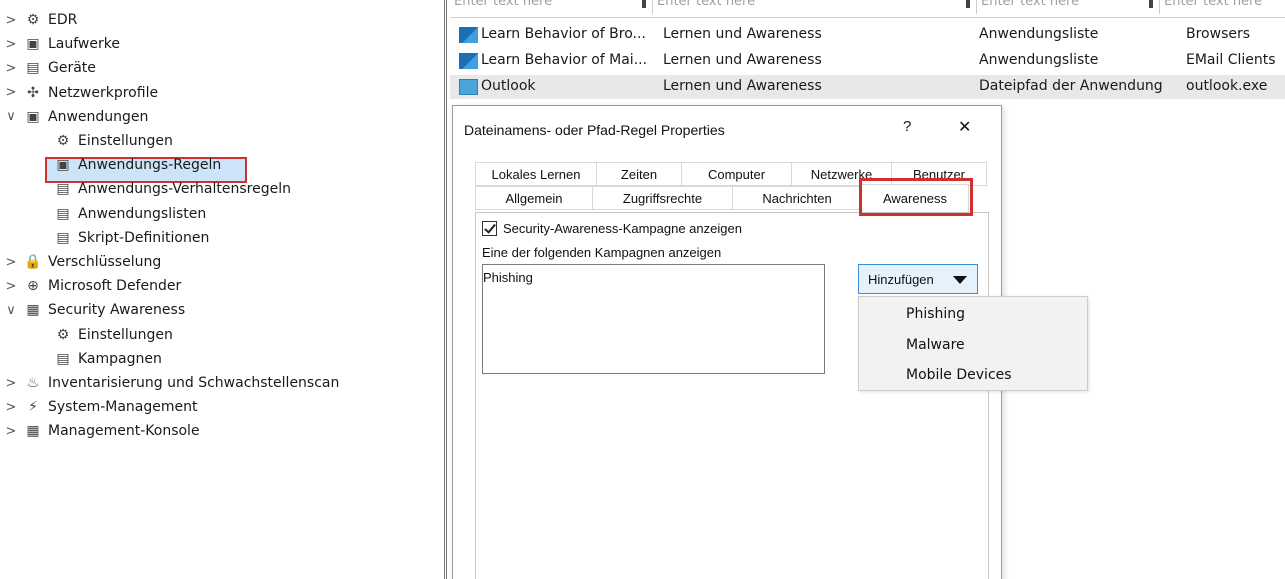 The width and height of the screenshot is (1285, 579). Describe the element at coordinates (622, 228) in the screenshot. I see `show-campaign-label: Security-Awareness-Kampagne anzeigen` at that location.